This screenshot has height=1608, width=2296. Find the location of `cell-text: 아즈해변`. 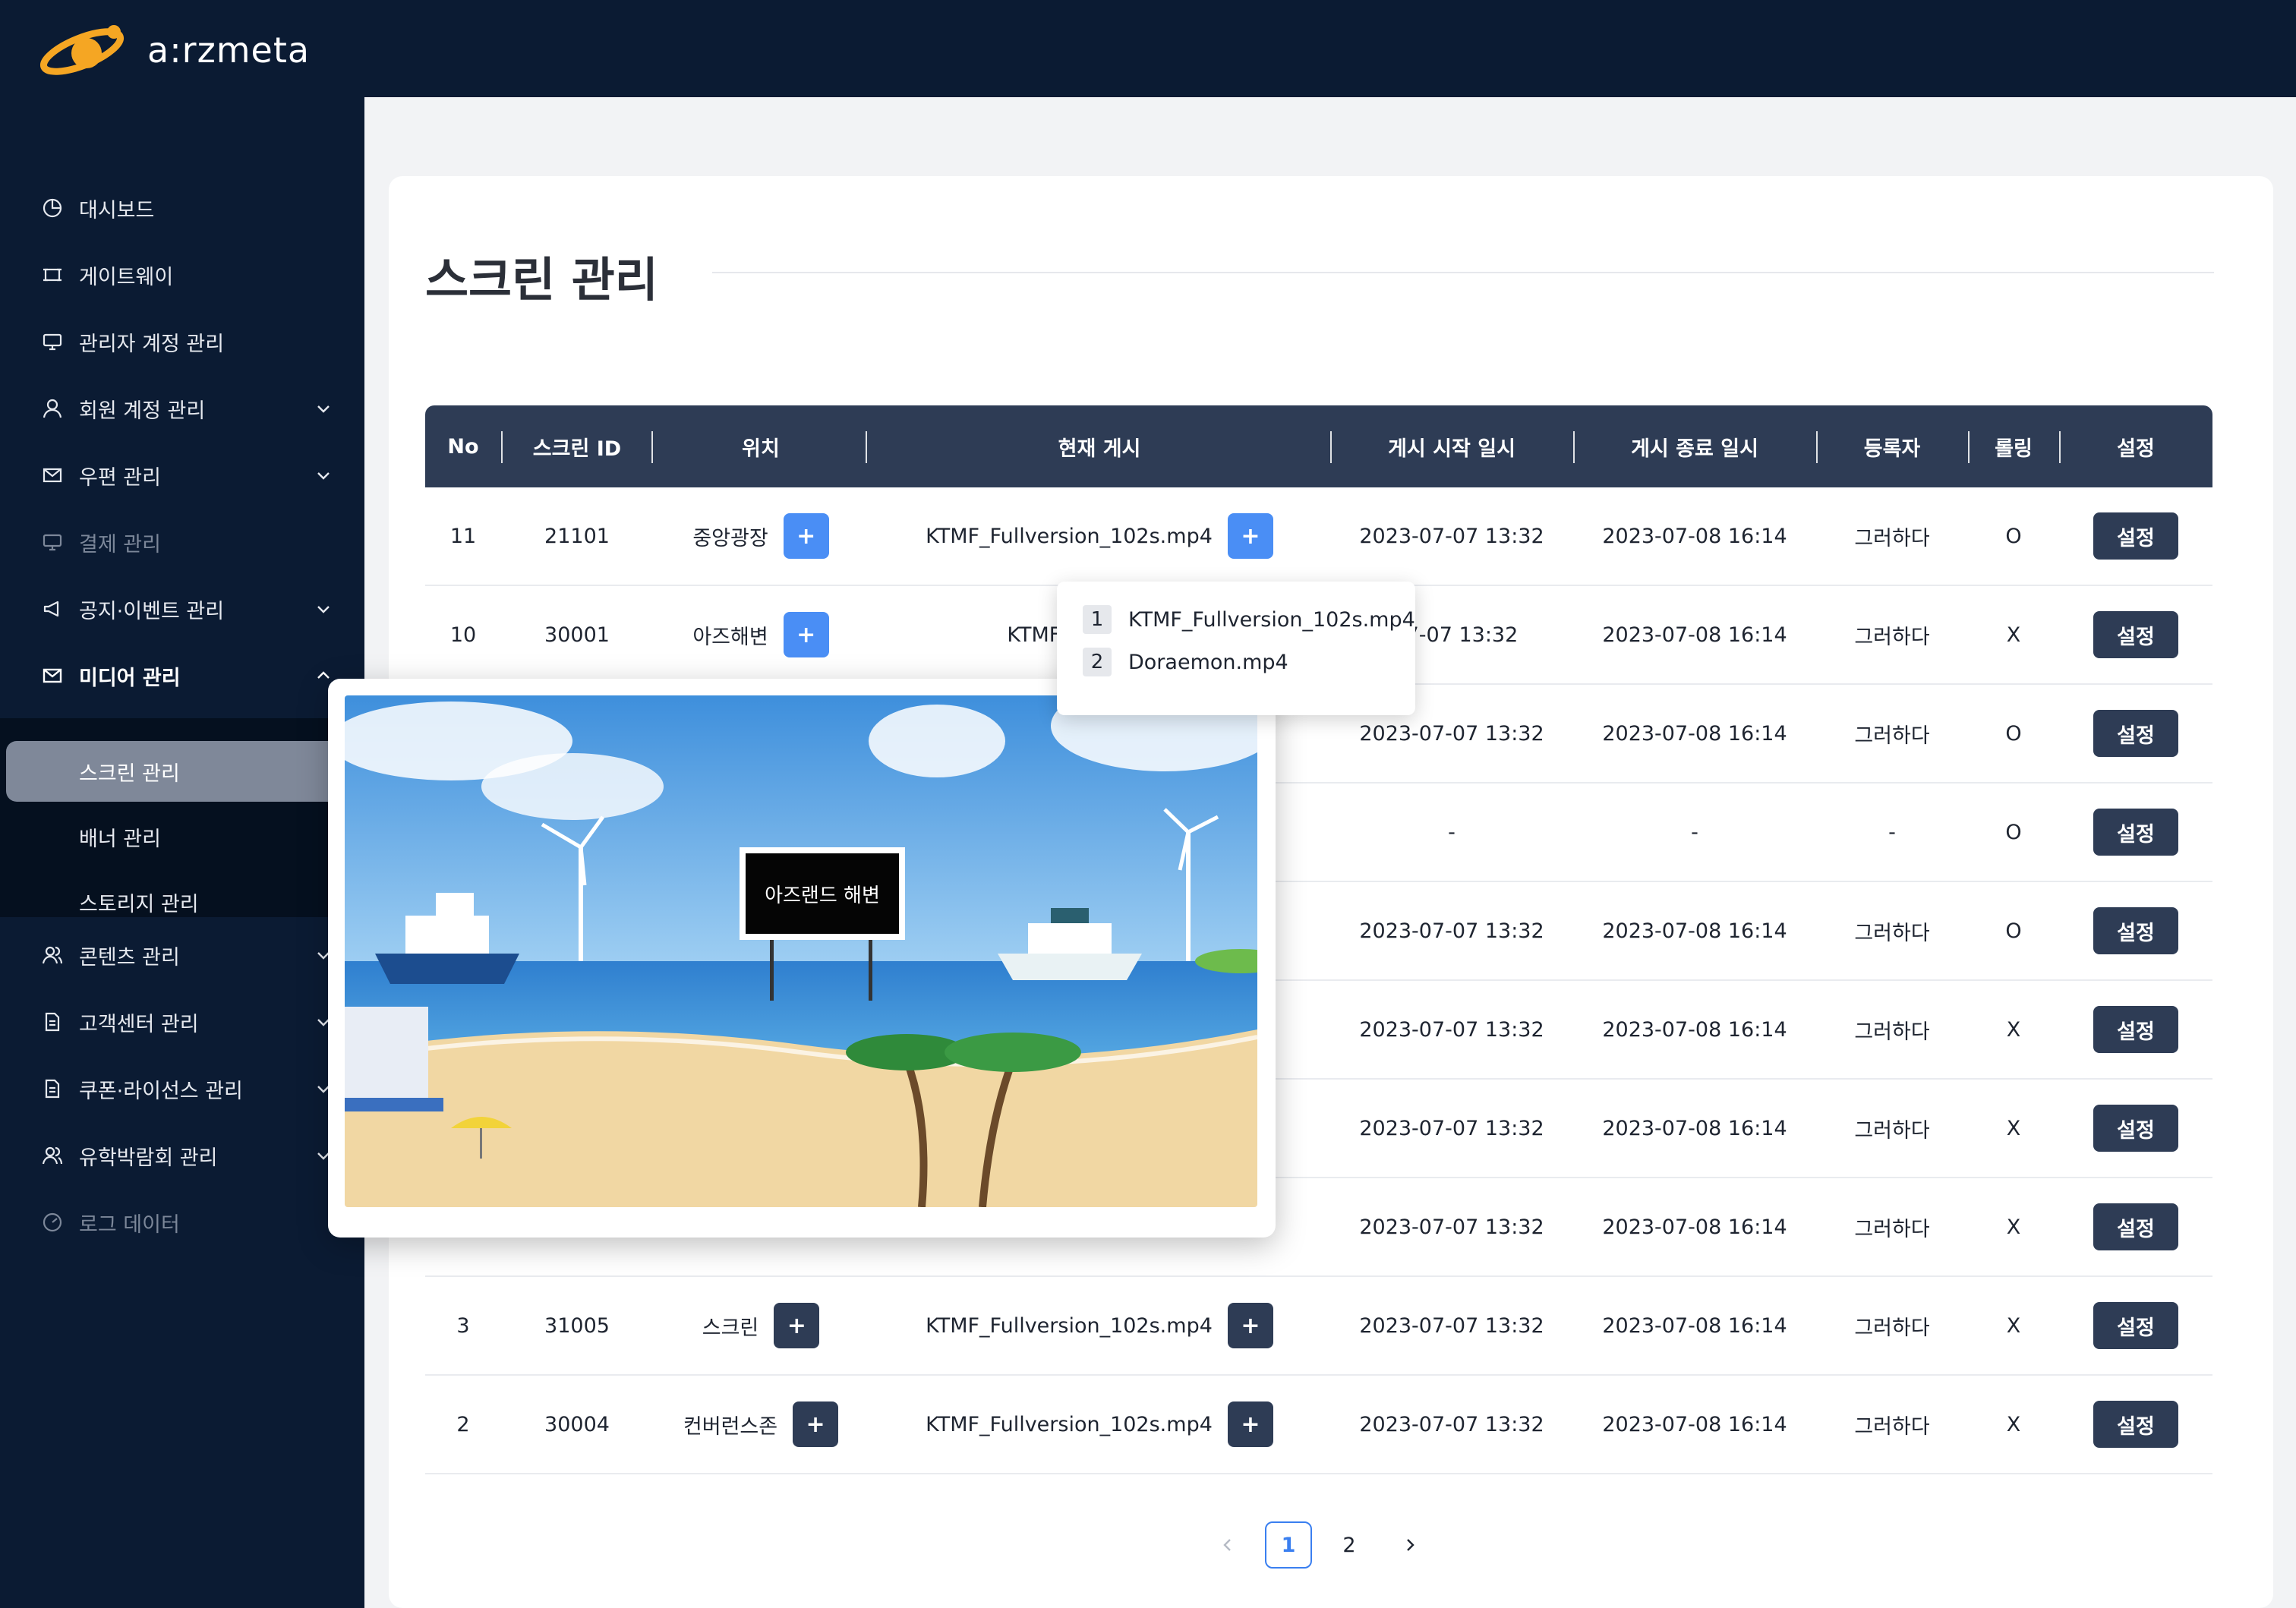

cell-text: 아즈해변 is located at coordinates (730, 637).